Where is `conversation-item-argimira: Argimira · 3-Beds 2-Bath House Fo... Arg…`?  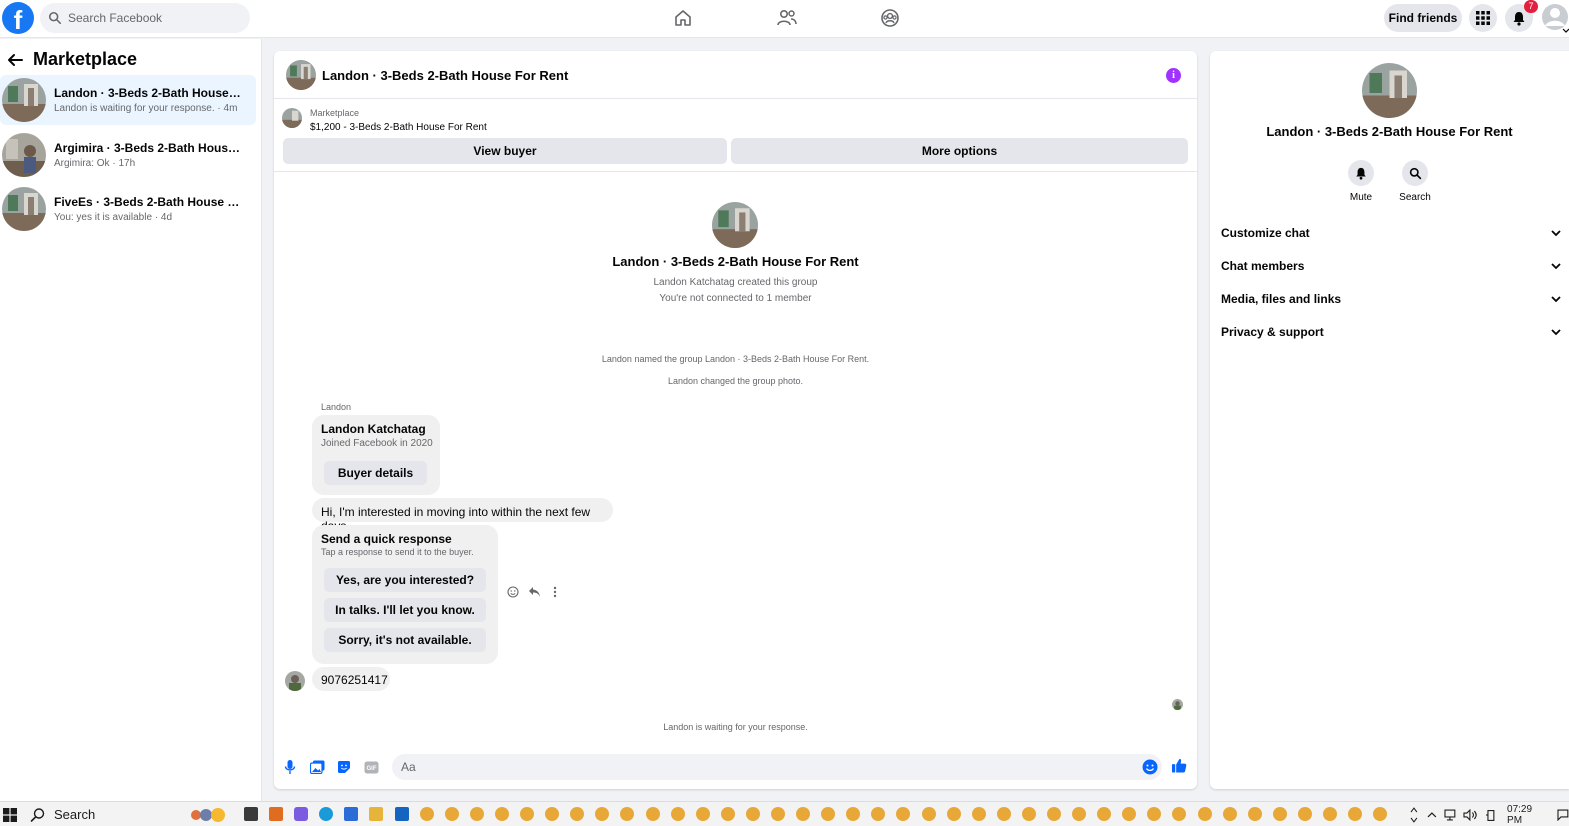
conversation-item-argimira: Argimira · 3-Beds 2-Bath House Fo... Arg… is located at coordinates (128, 155).